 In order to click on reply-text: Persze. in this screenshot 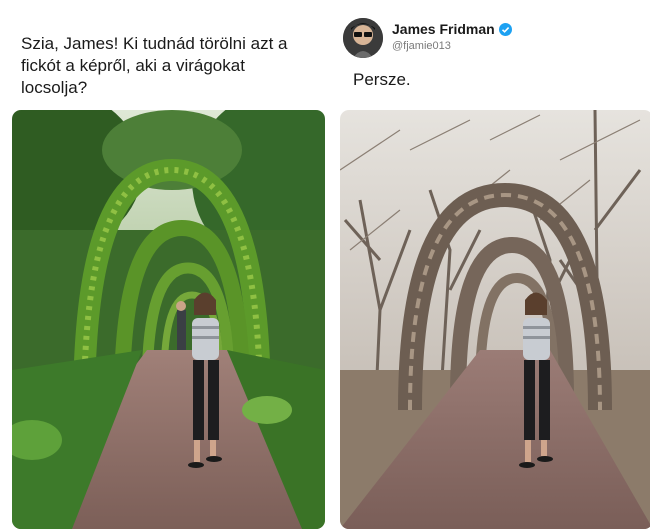, I will do `click(382, 79)`.